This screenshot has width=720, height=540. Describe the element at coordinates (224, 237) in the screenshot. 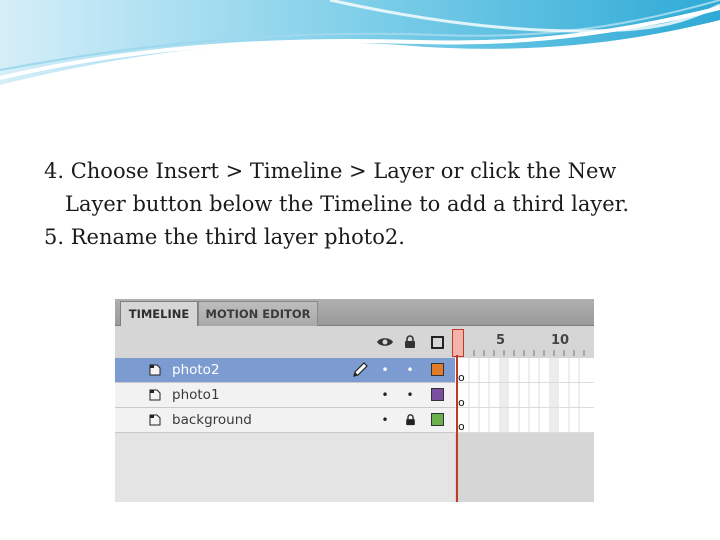

I see `step-5: 5. Rename the third layer photo2.` at that location.